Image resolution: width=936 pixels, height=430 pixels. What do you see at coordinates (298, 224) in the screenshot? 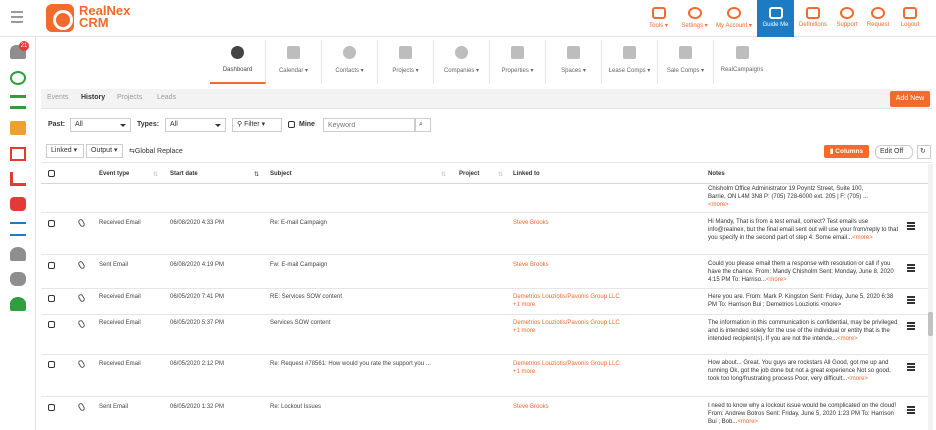
I see `row-subject: Re: E-mail Campaign` at bounding box center [298, 224].